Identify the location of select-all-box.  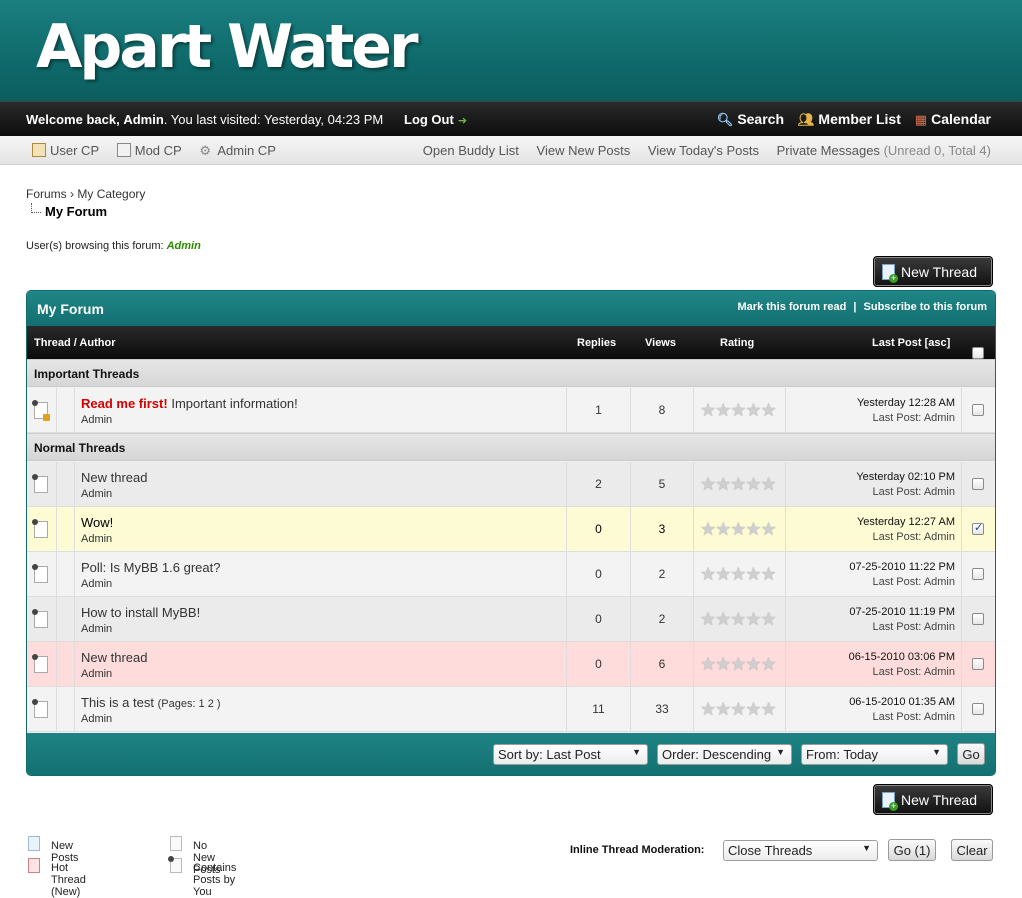
(978, 353).